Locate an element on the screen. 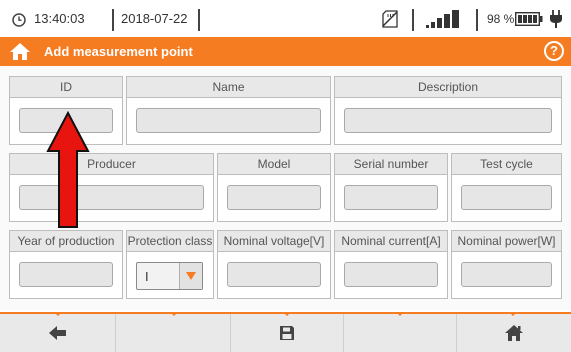 This screenshot has height=352, width=571. battery-percent: 98 % is located at coordinates (501, 19).